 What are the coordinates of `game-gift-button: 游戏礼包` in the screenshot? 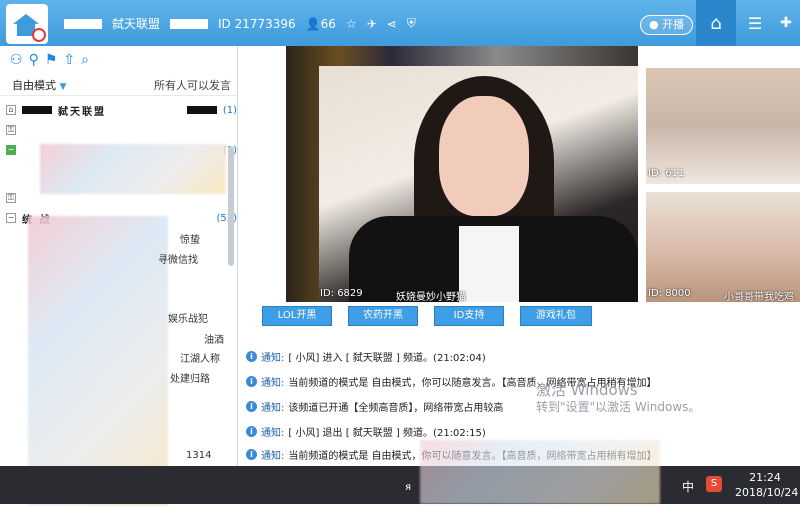 It's located at (556, 316).